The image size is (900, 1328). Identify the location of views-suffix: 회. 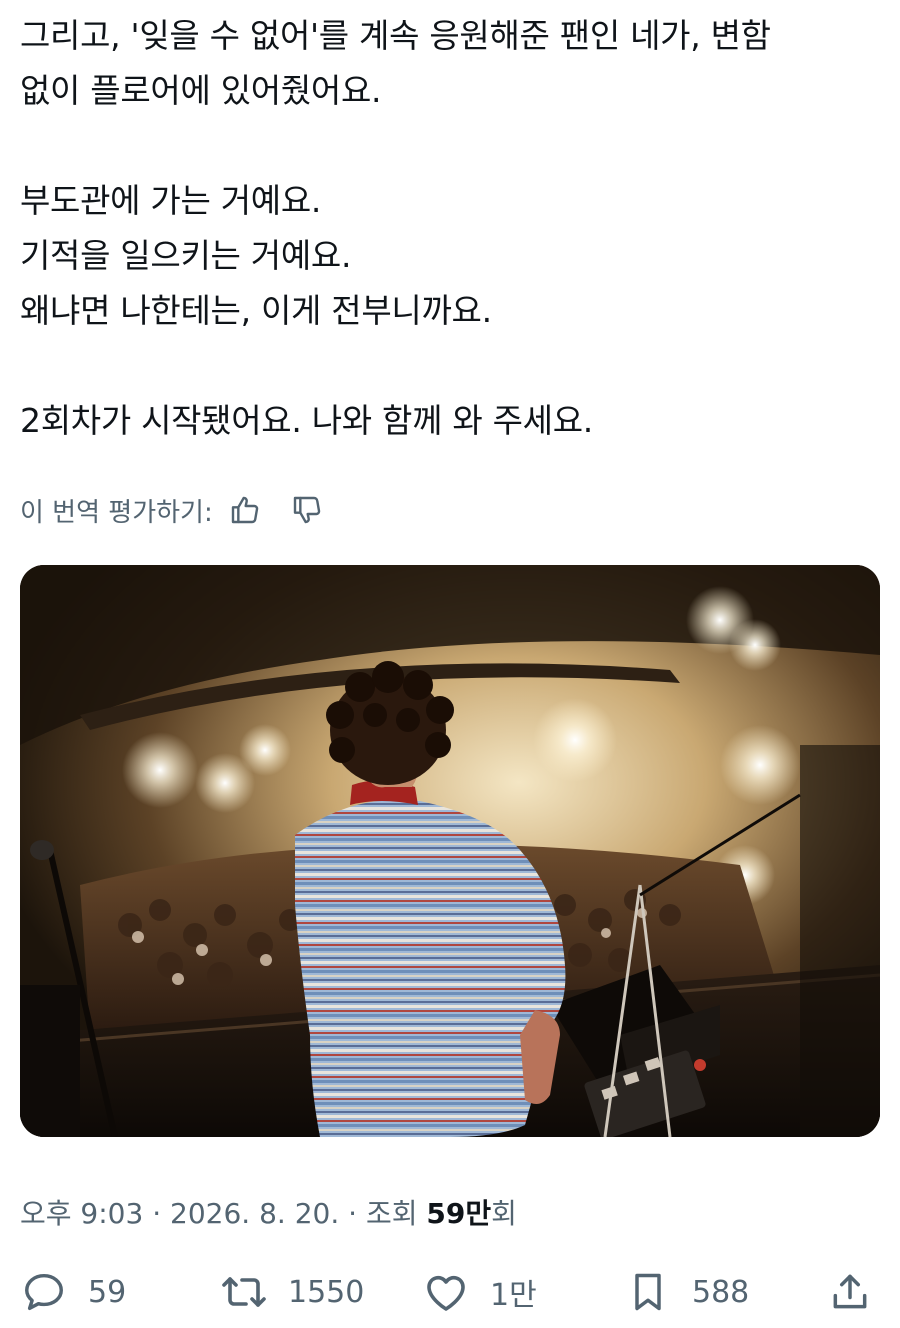
(504, 1213).